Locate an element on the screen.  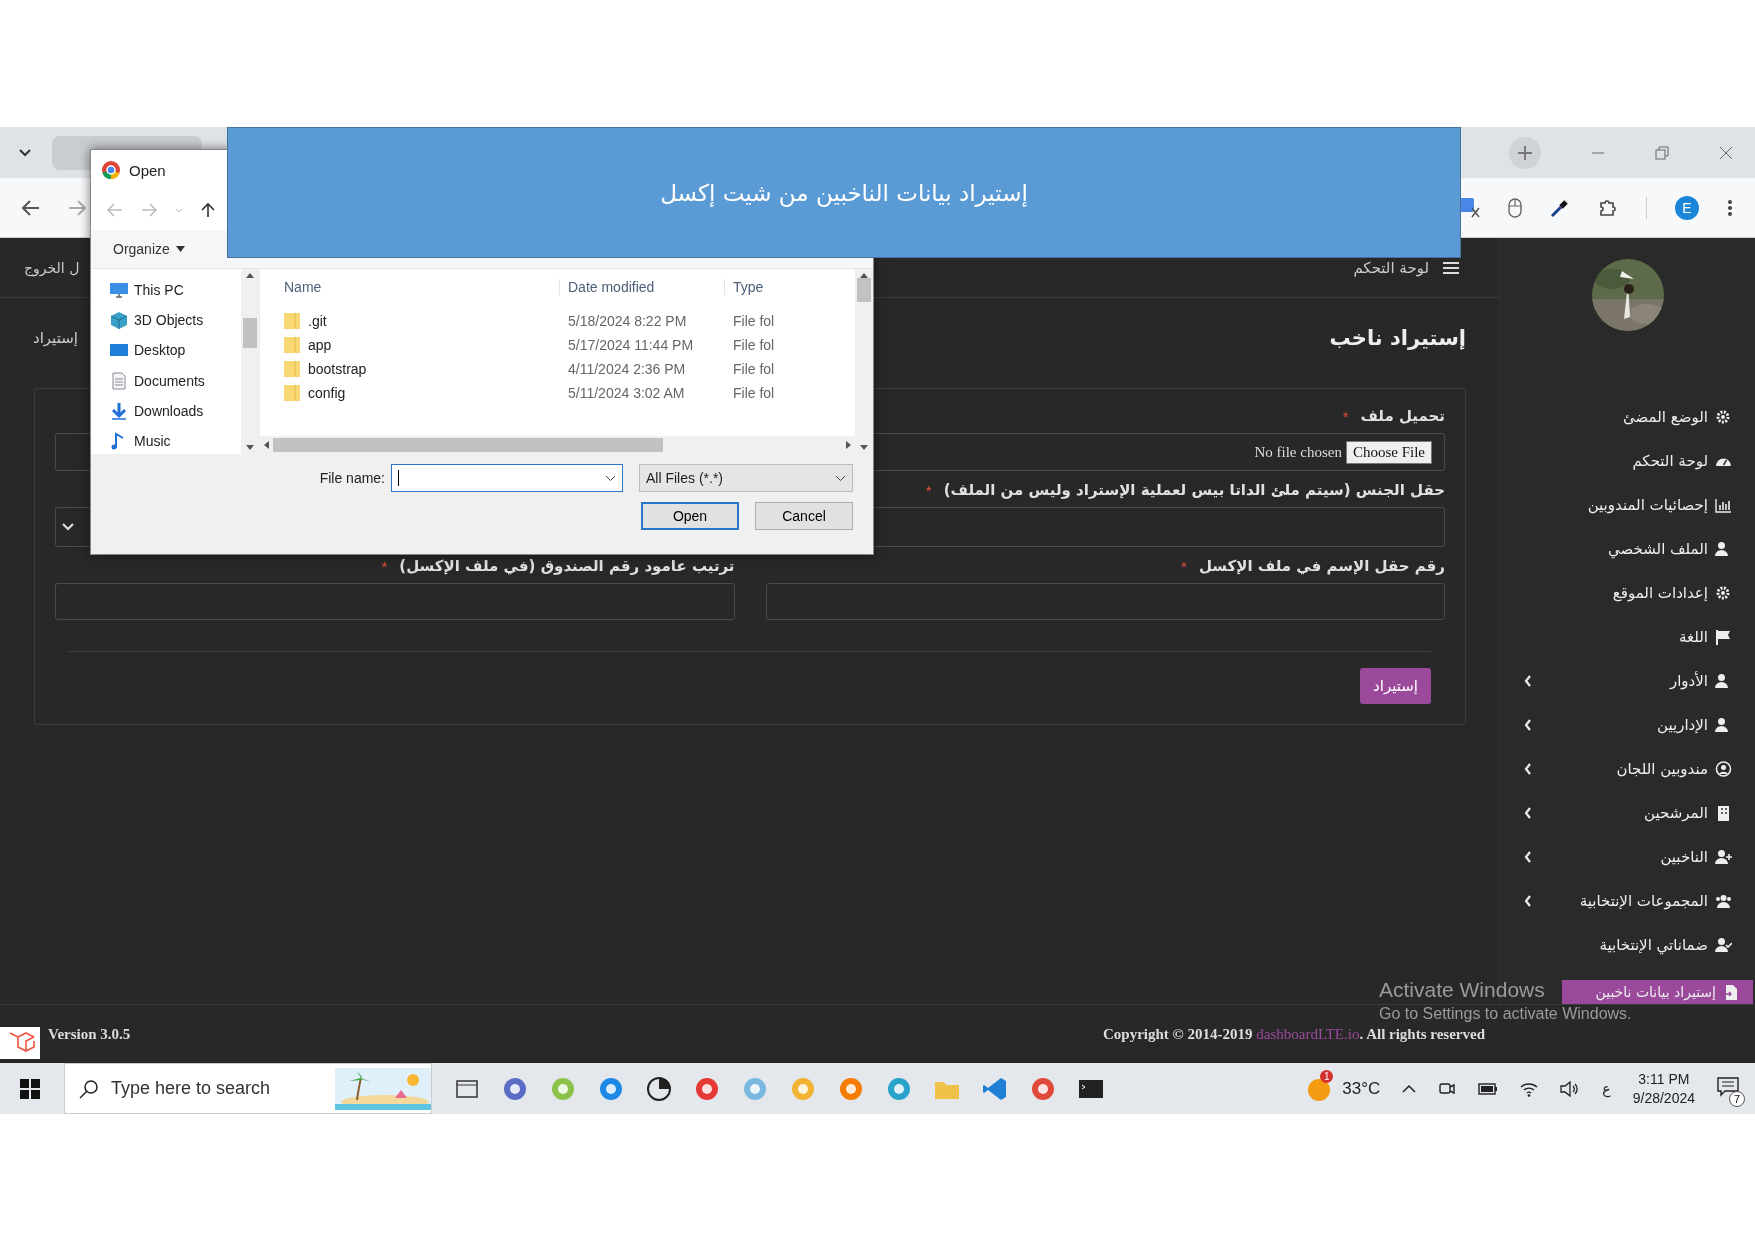
field-label: ترتيب عامود رقم الصندوق (في ملف الإكسل) is located at coordinates (567, 566).